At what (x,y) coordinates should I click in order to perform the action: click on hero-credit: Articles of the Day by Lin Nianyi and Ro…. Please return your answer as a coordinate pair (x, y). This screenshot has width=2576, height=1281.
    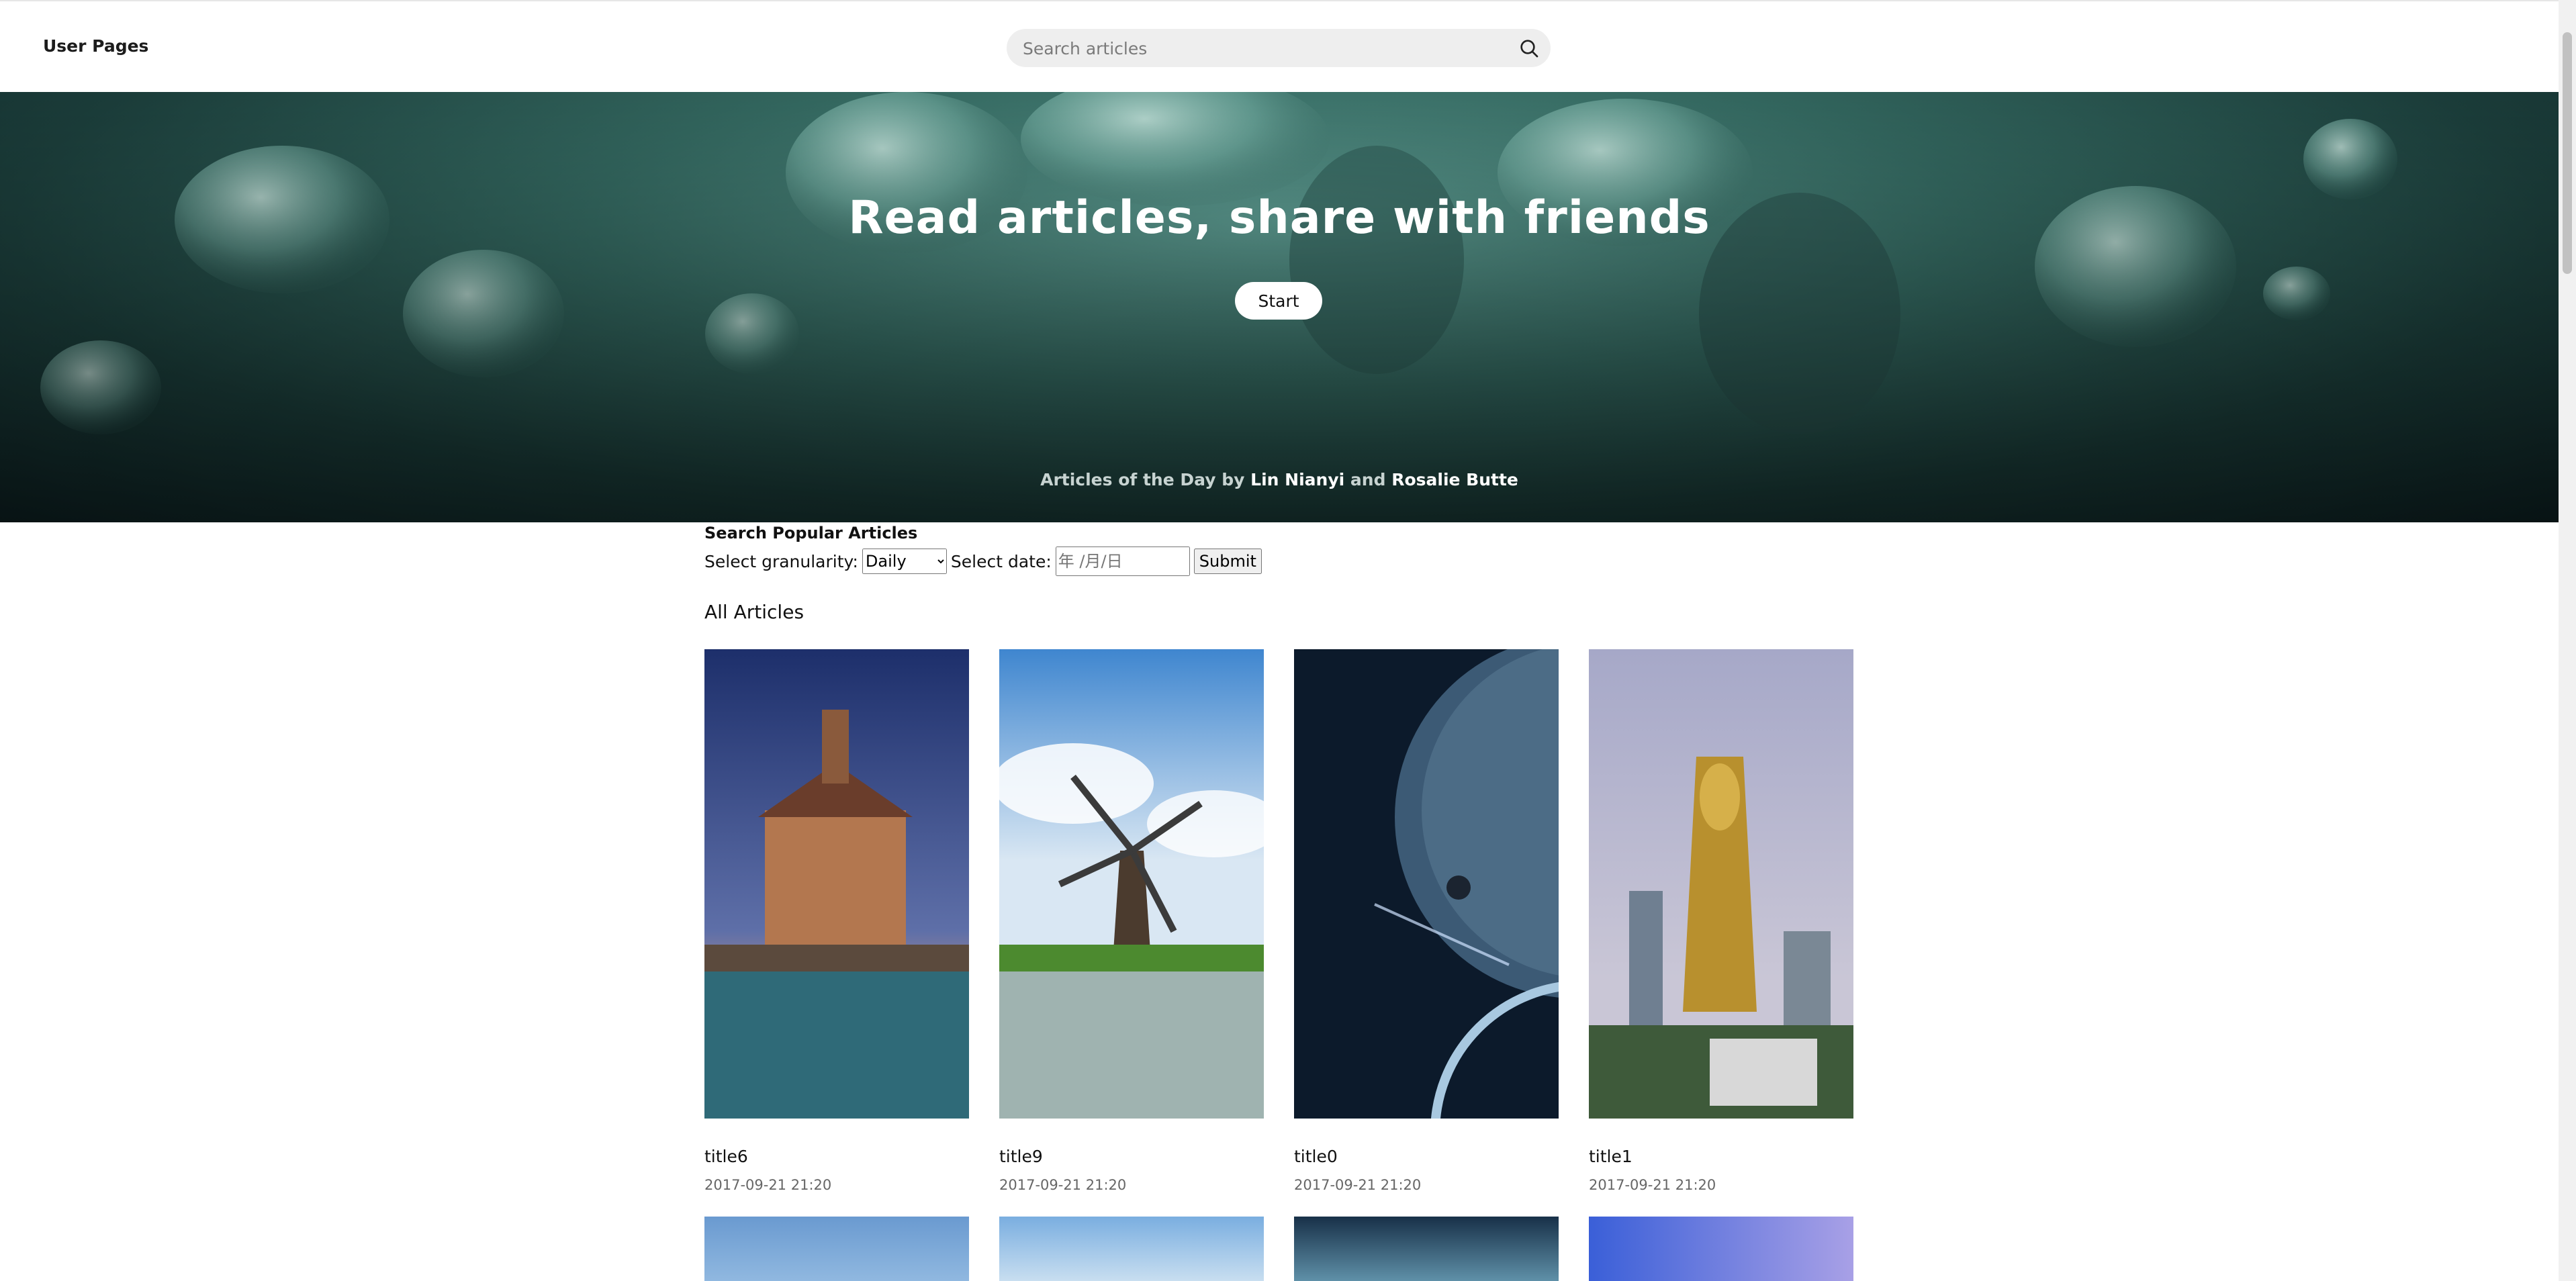
    Looking at the image, I should click on (1279, 480).